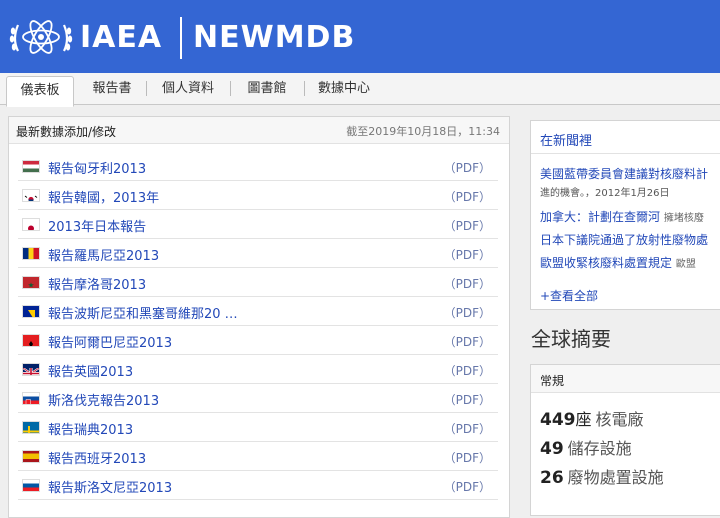 The height and width of the screenshot is (518, 720). What do you see at coordinates (66, 132) in the screenshot?
I see `latest-data-title: 最新數據添加/修改` at bounding box center [66, 132].